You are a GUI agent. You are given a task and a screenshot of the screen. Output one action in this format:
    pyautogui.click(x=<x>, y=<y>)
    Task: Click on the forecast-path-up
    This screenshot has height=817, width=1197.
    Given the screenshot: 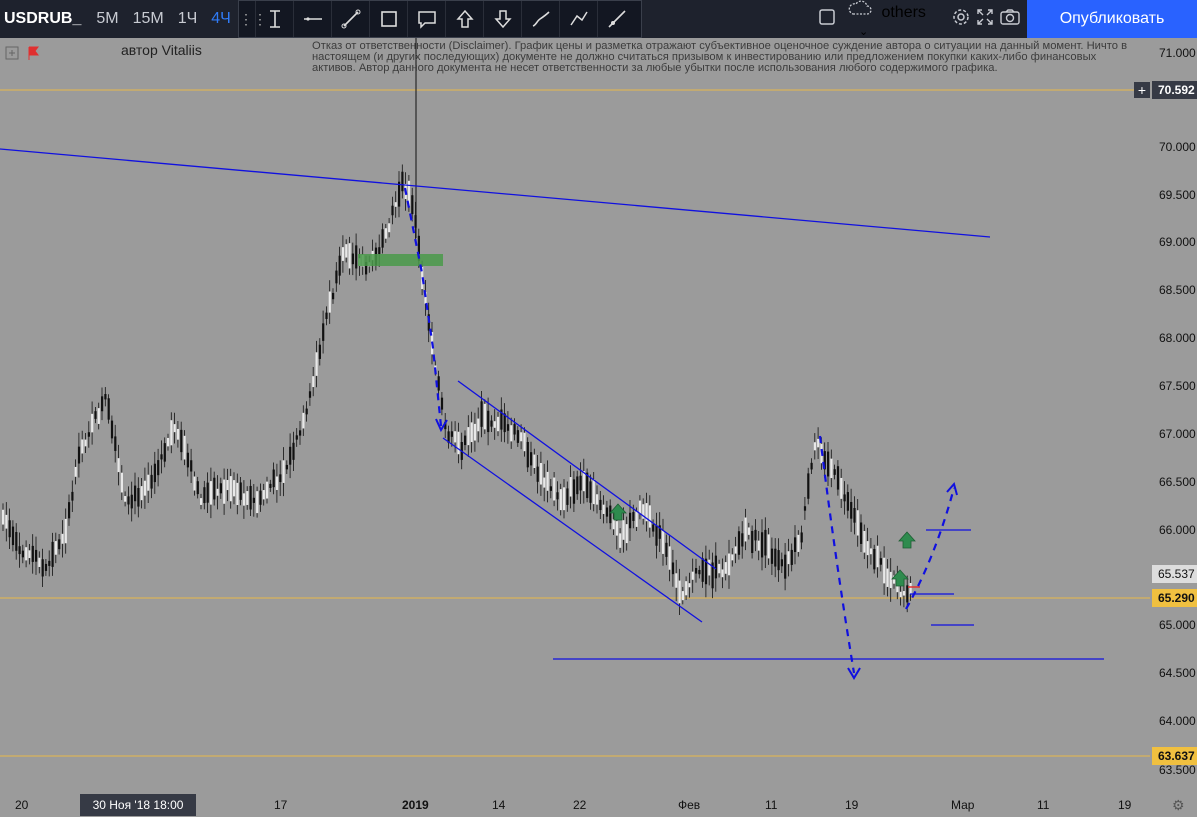 What is the action you would take?
    pyautogui.click(x=930, y=548)
    